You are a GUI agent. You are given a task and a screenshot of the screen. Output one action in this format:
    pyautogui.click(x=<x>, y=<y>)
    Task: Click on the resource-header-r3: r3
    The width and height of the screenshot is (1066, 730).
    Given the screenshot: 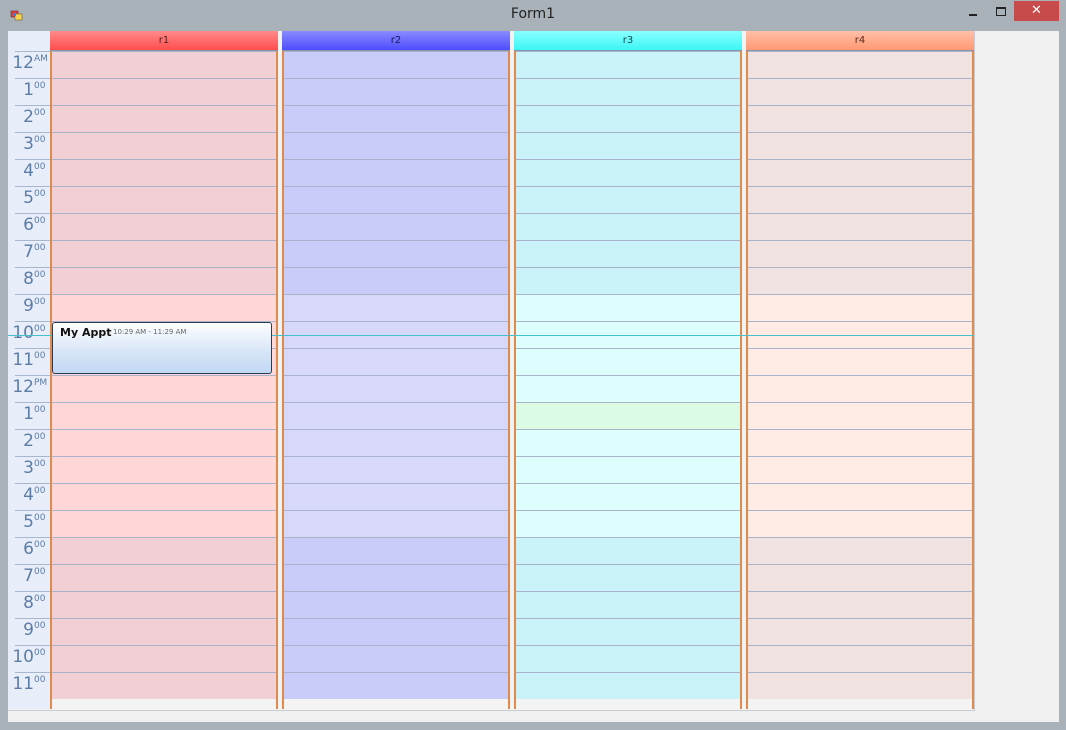 What is the action you would take?
    pyautogui.click(x=628, y=41)
    